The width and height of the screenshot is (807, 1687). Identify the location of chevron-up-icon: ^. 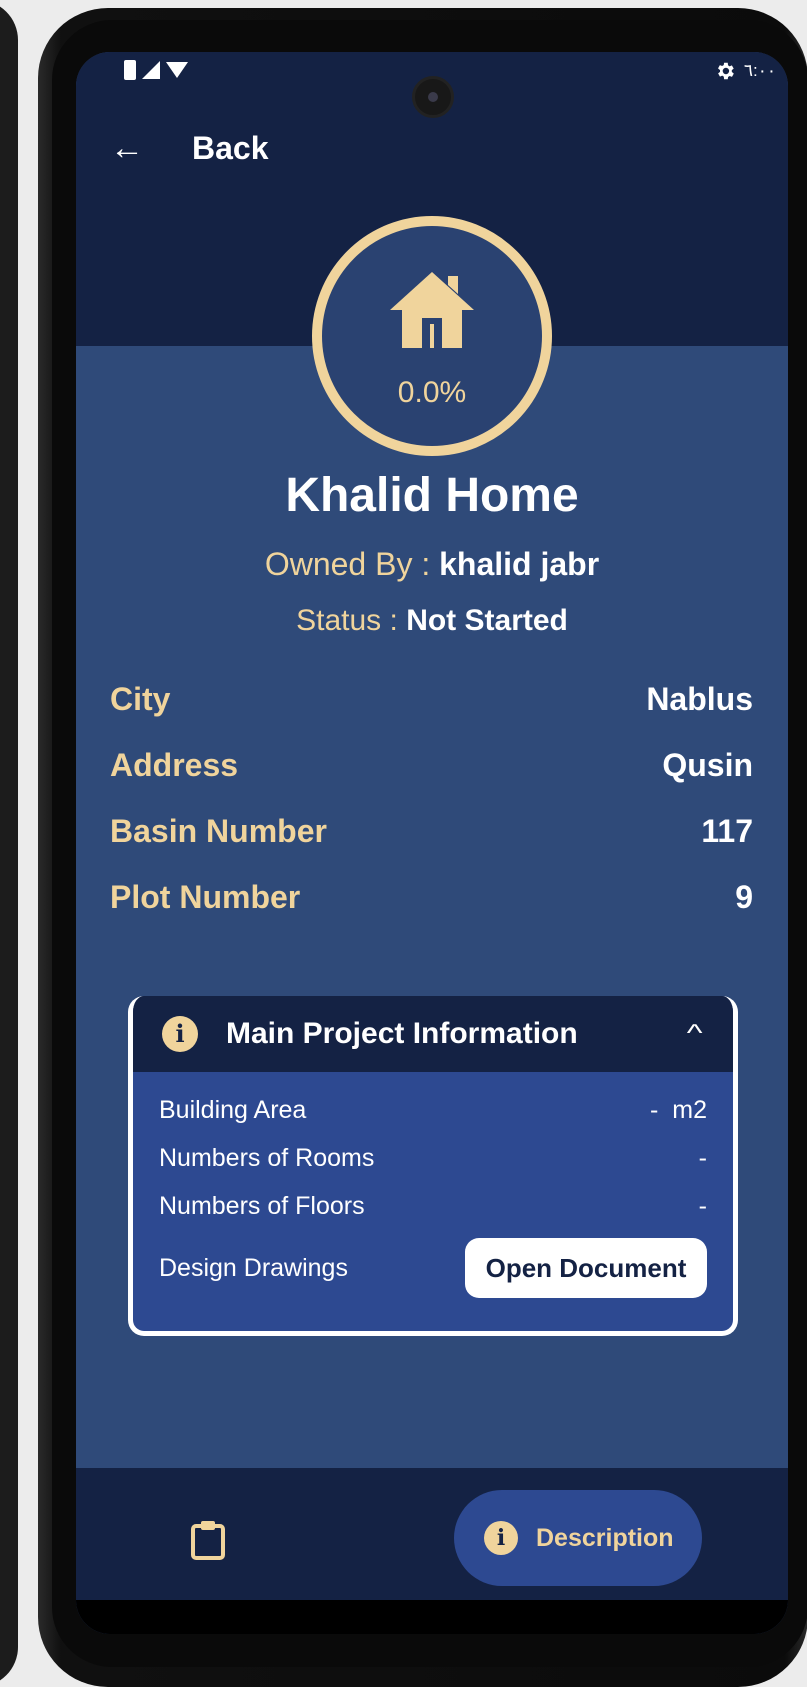
(694, 1034).